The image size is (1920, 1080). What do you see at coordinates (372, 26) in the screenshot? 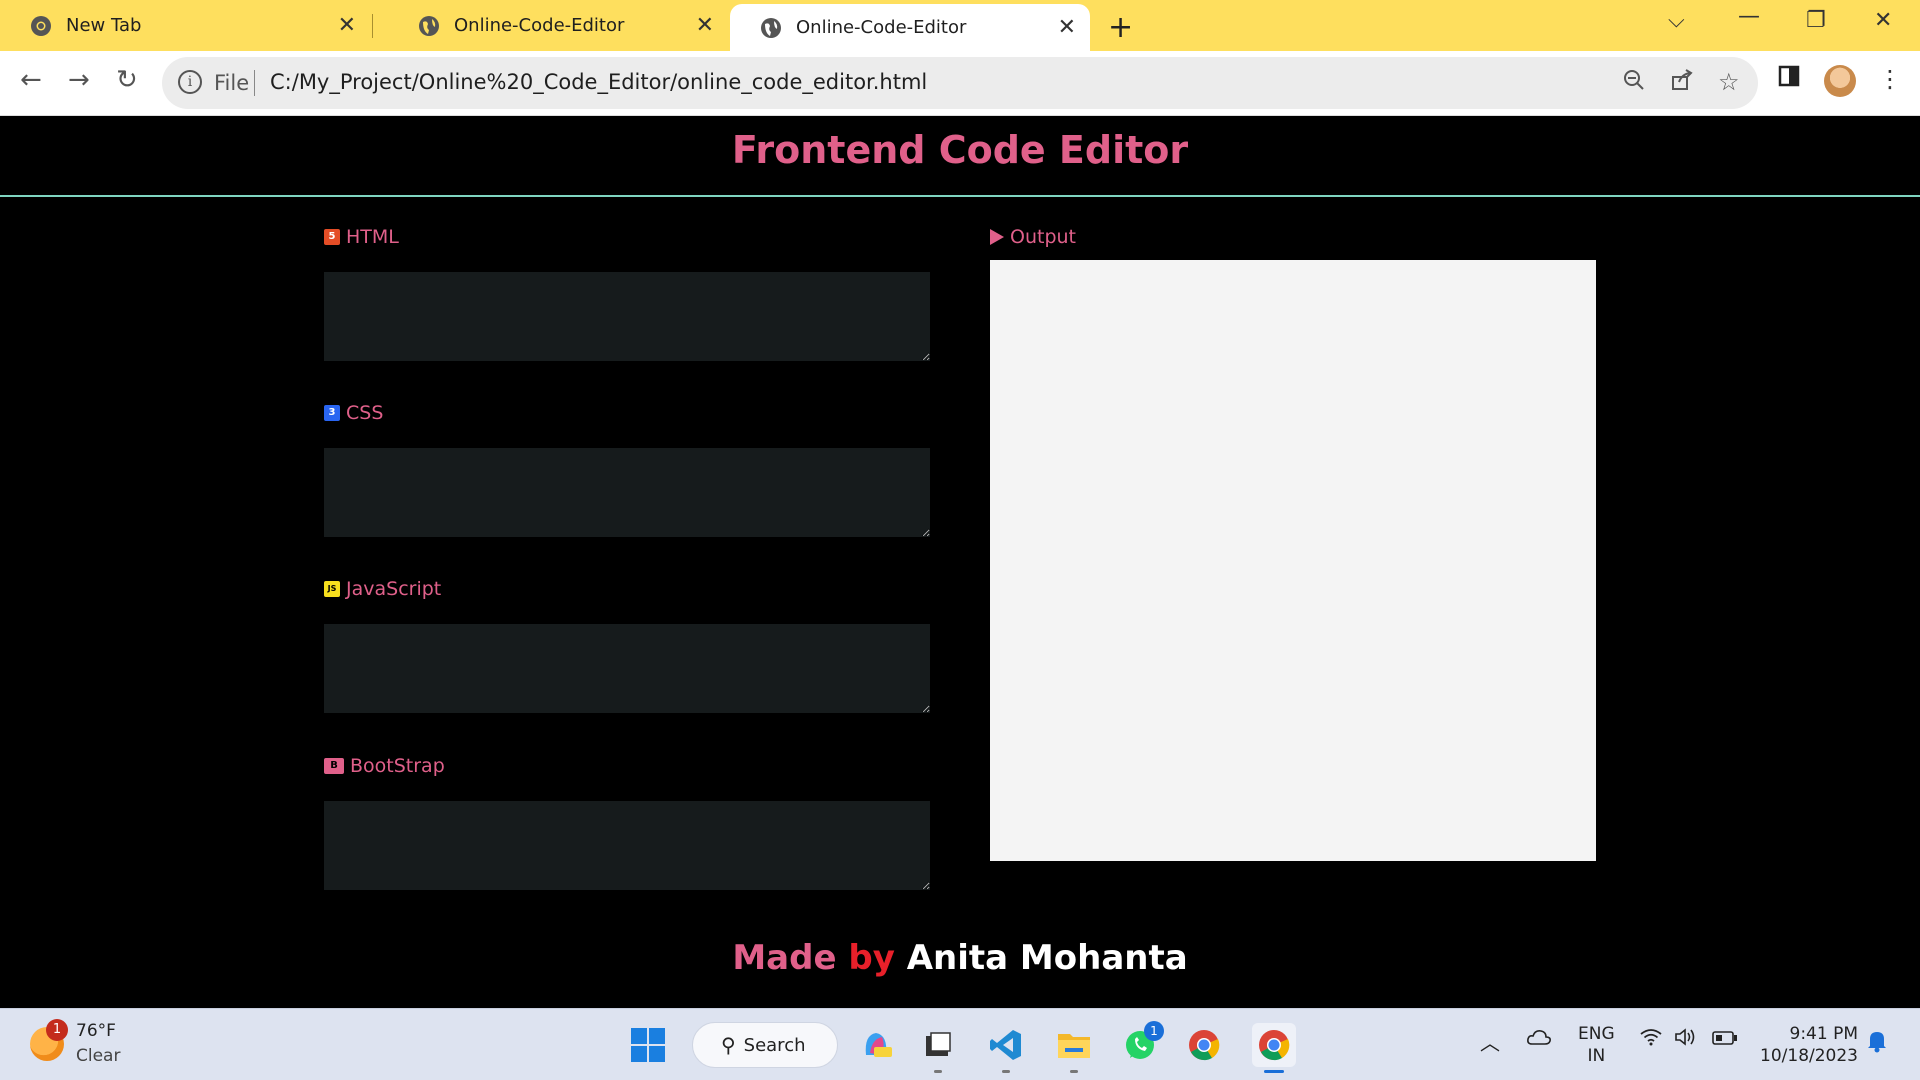
I see `tab-separator` at bounding box center [372, 26].